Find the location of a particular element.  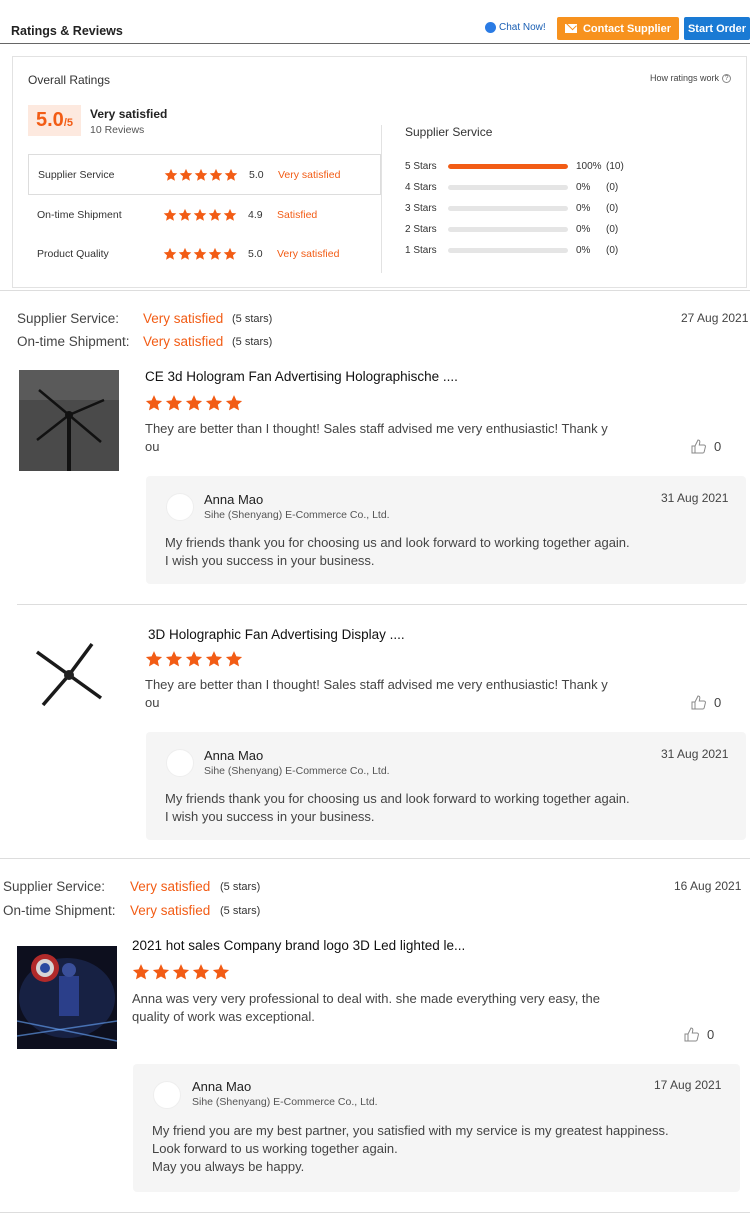

overall-ratings-title: Overall Ratings is located at coordinates (69, 80).